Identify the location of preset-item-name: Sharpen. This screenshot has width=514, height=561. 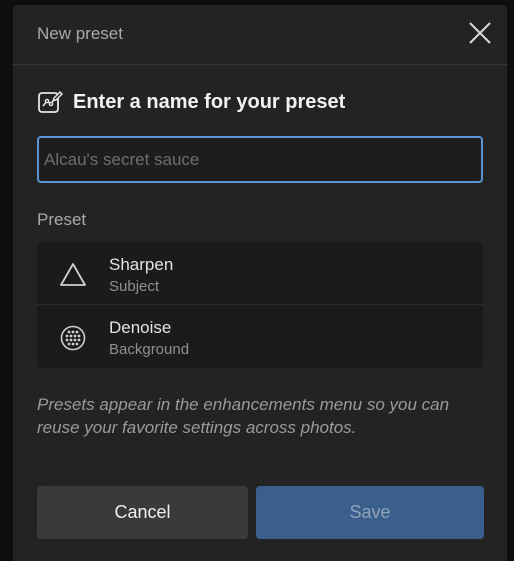
(141, 264).